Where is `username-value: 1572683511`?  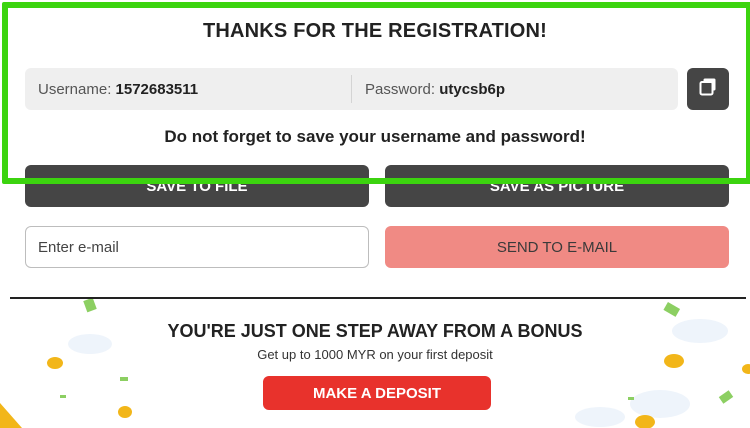
username-value: 1572683511 is located at coordinates (157, 89).